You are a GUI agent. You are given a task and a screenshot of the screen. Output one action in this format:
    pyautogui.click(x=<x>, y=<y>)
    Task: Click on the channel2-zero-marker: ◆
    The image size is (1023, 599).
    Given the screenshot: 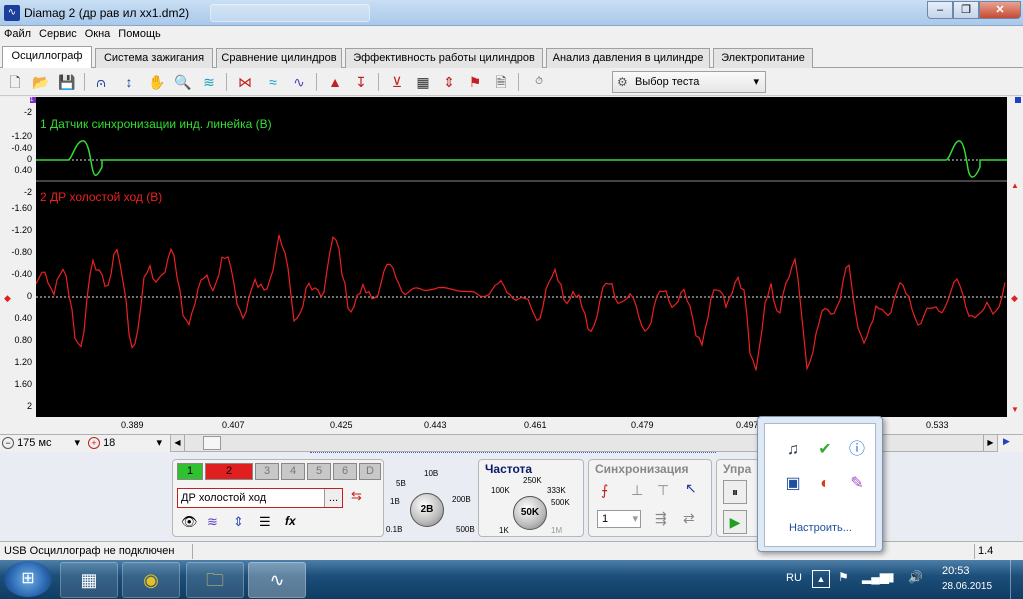 What is the action you would take?
    pyautogui.click(x=7, y=298)
    